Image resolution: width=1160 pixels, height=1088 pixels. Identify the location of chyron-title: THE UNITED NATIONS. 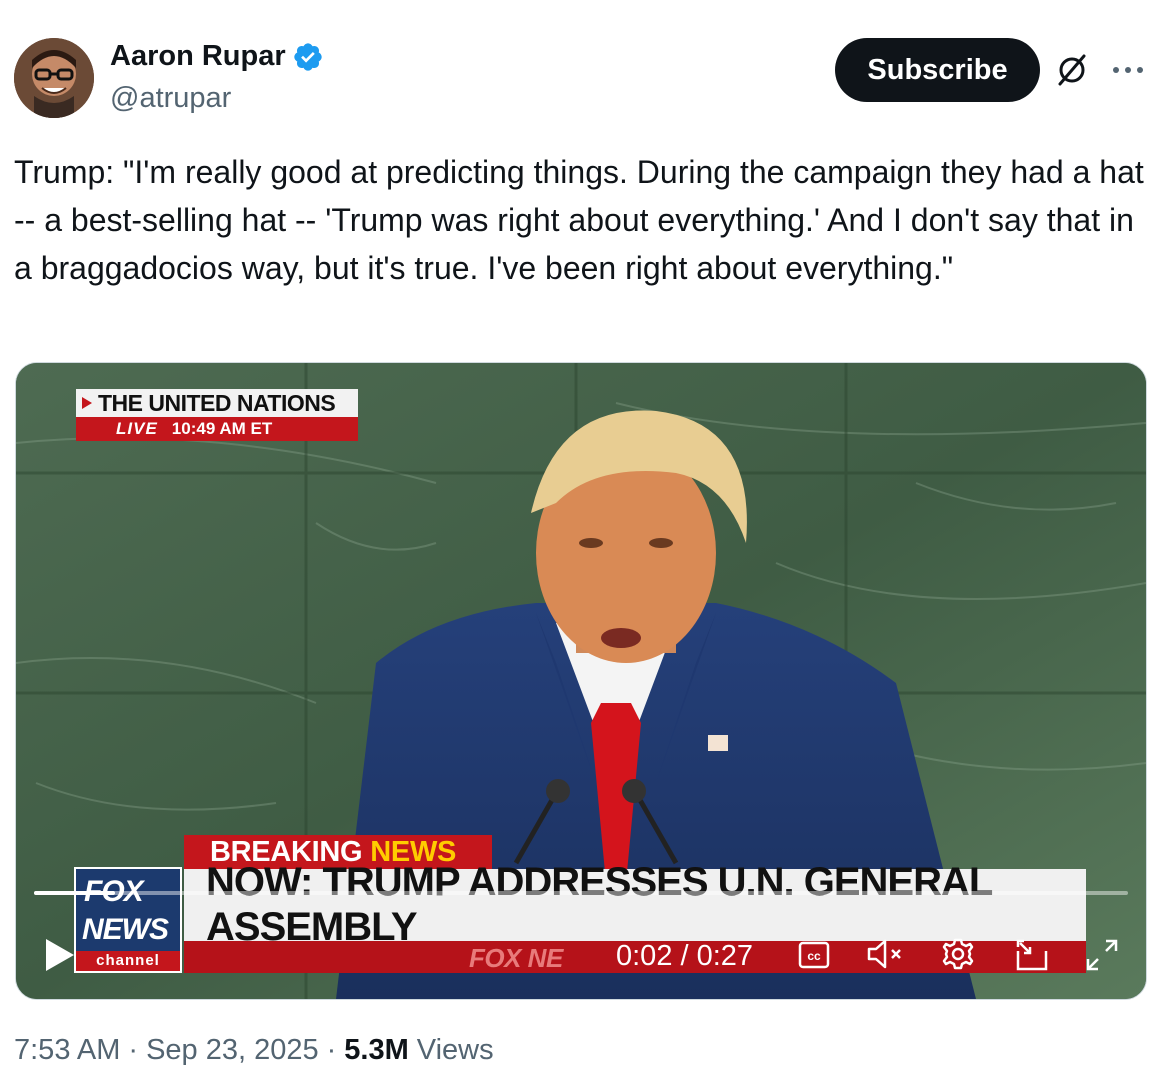
(217, 402).